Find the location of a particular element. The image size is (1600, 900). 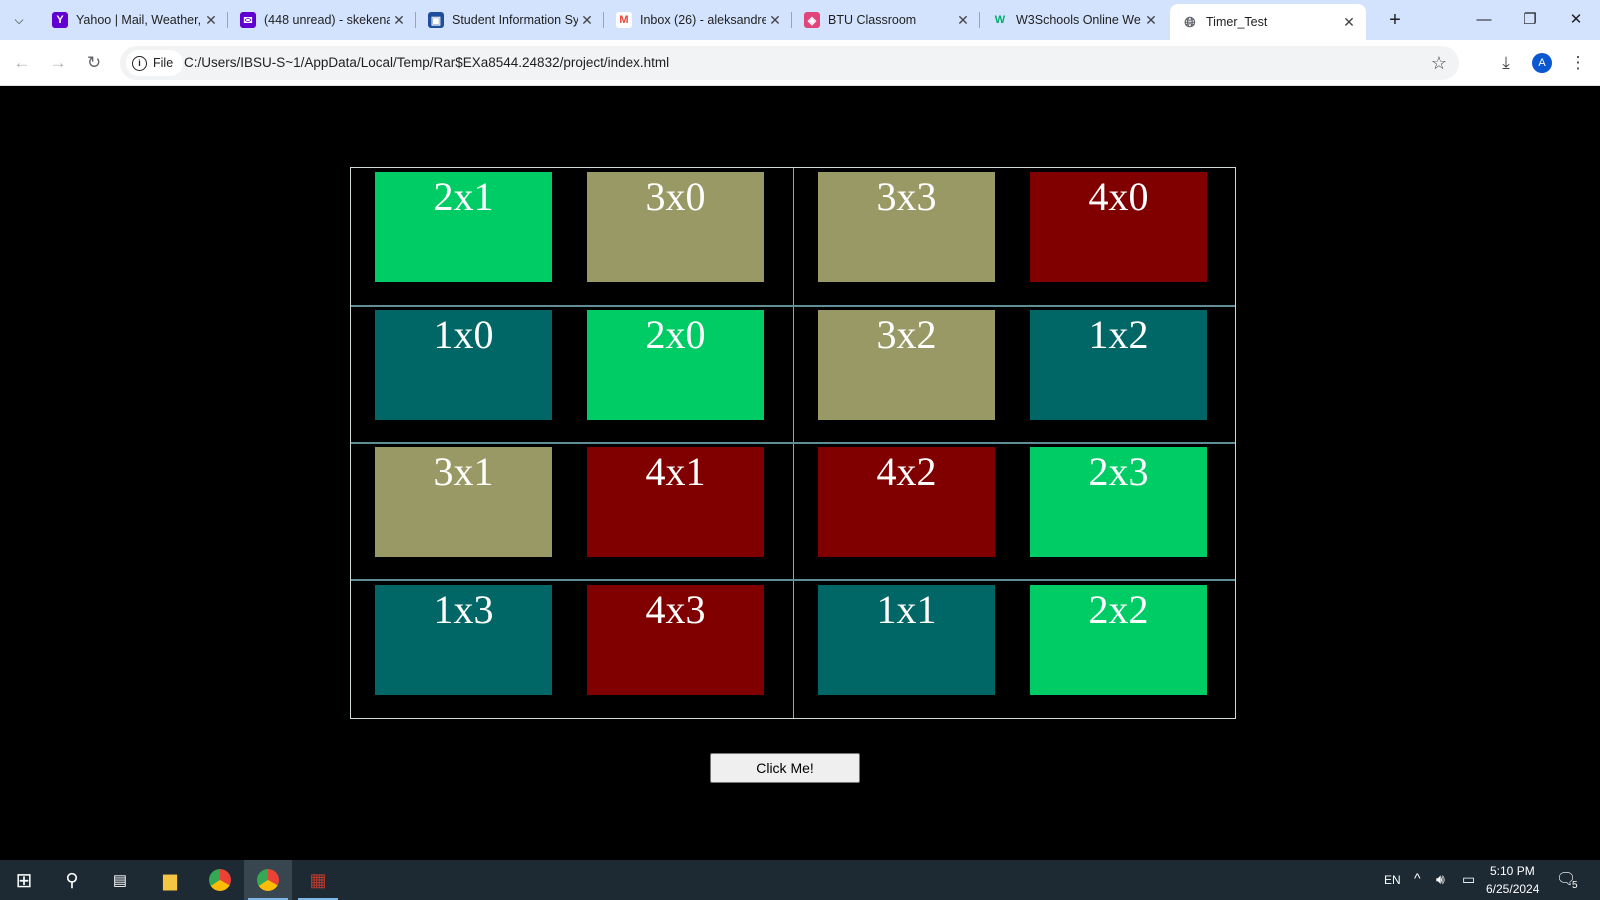

network-icon: ▭ is located at coordinates (1468, 879).